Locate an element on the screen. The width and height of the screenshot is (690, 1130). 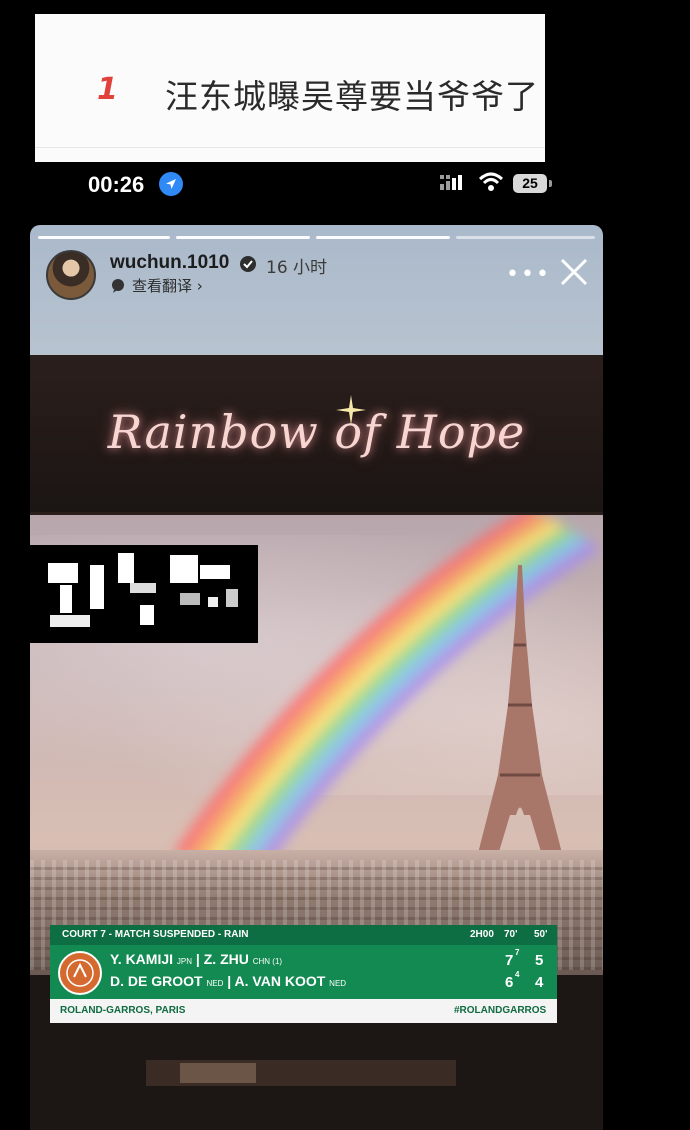
team1-row: Y. KAMIJI JPN | Z. ZHU CHN (1) is located at coordinates (196, 959).